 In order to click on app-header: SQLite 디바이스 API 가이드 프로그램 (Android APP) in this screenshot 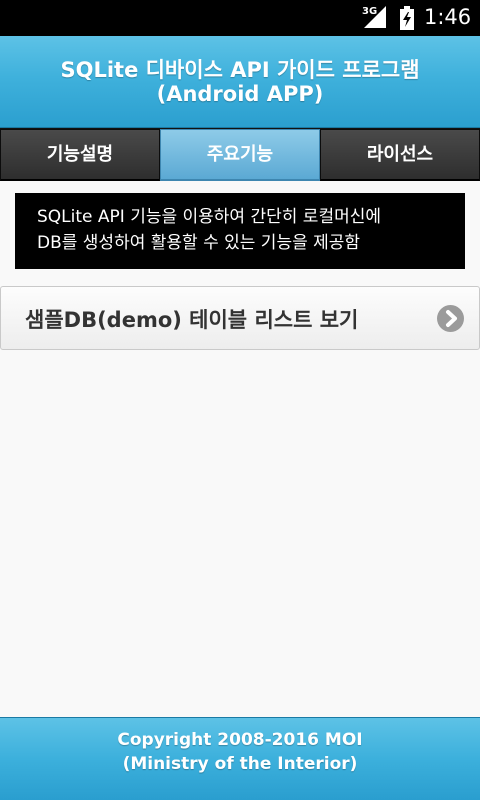, I will do `click(240, 82)`.